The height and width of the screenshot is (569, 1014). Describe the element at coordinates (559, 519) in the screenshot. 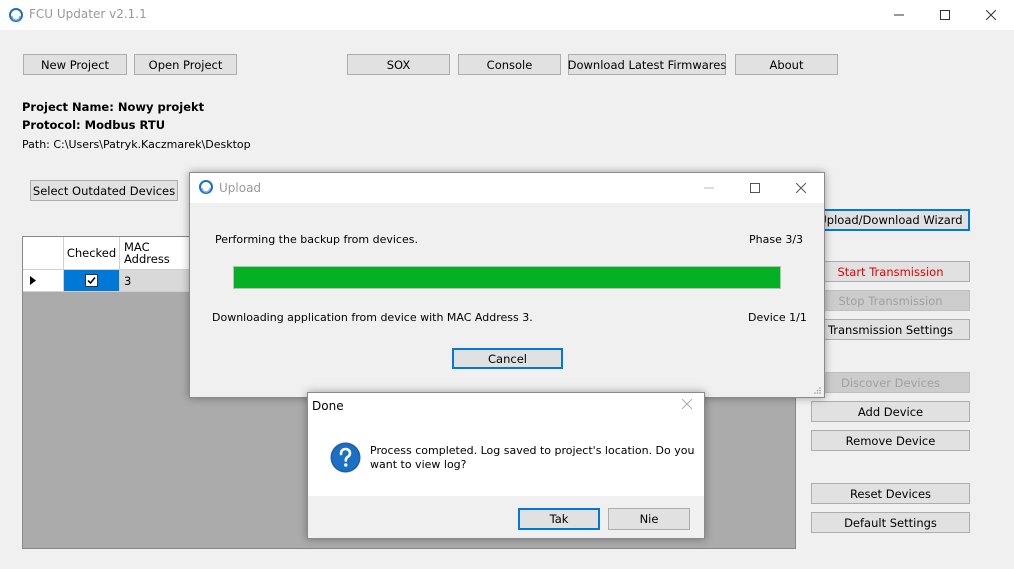

I see `yes-button: Tak` at that location.